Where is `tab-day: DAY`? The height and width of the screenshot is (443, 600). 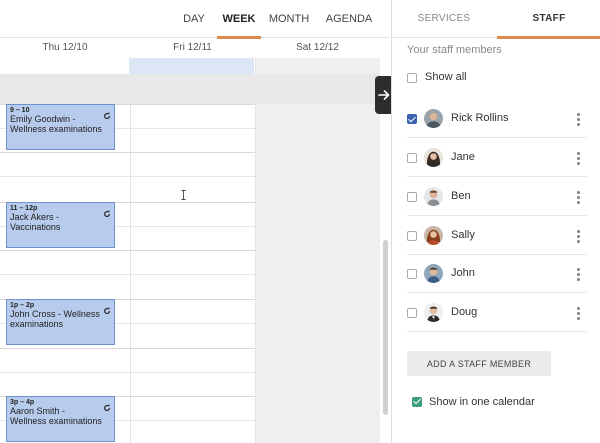
tab-day: DAY is located at coordinates (194, 19).